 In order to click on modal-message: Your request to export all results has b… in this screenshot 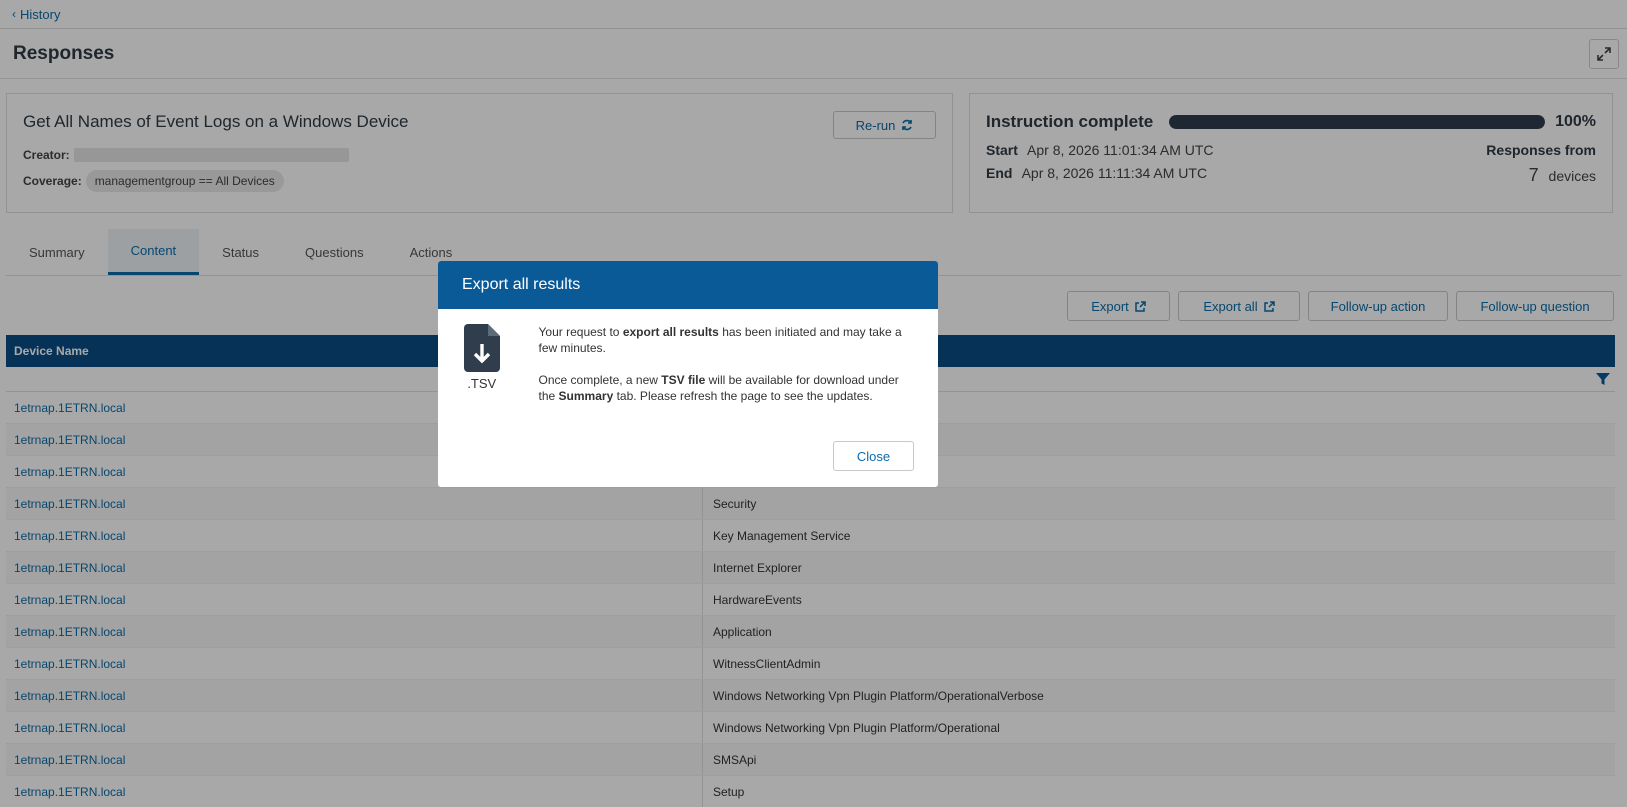, I will do `click(726, 372)`.